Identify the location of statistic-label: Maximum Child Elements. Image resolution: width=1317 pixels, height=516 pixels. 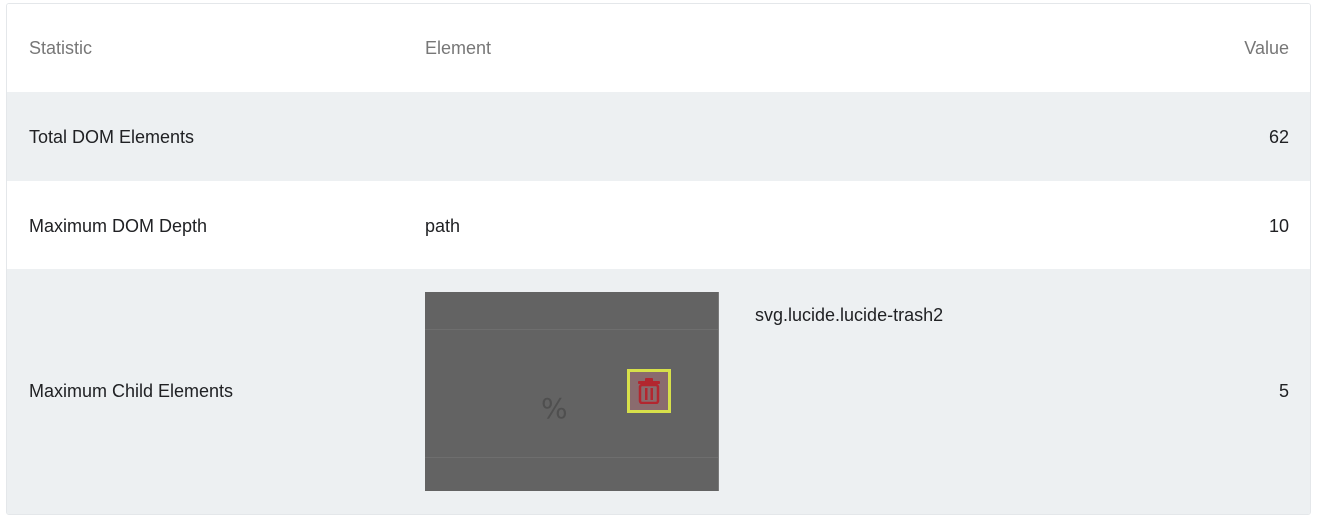
(131, 391).